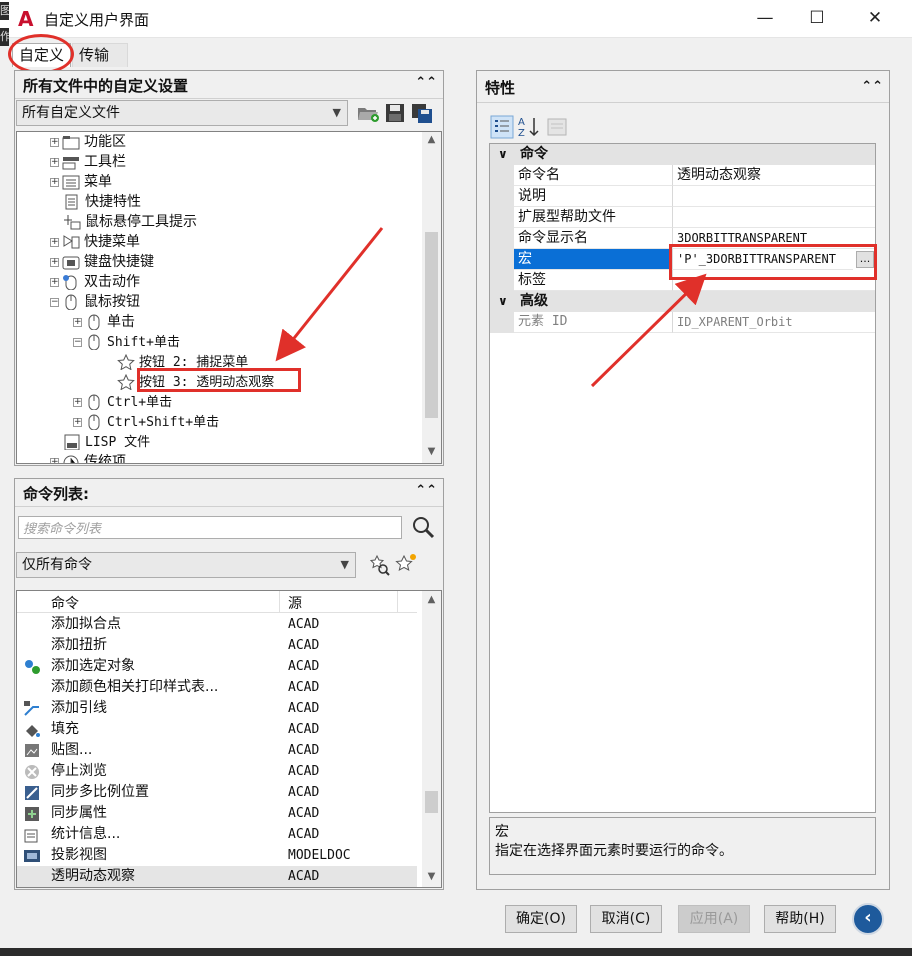 This screenshot has width=912, height=956. What do you see at coordinates (502, 280) in the screenshot?
I see `row-gutter` at bounding box center [502, 280].